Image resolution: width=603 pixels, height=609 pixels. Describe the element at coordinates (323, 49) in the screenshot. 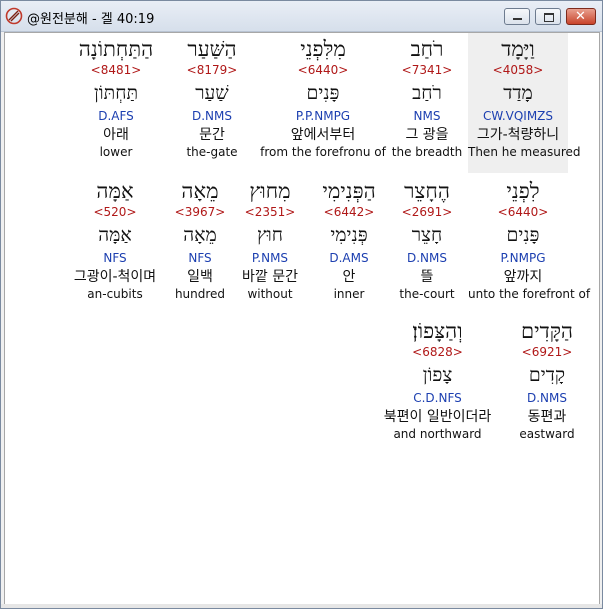

I see `hebrew-word: מִלִּפְנֵי` at that location.